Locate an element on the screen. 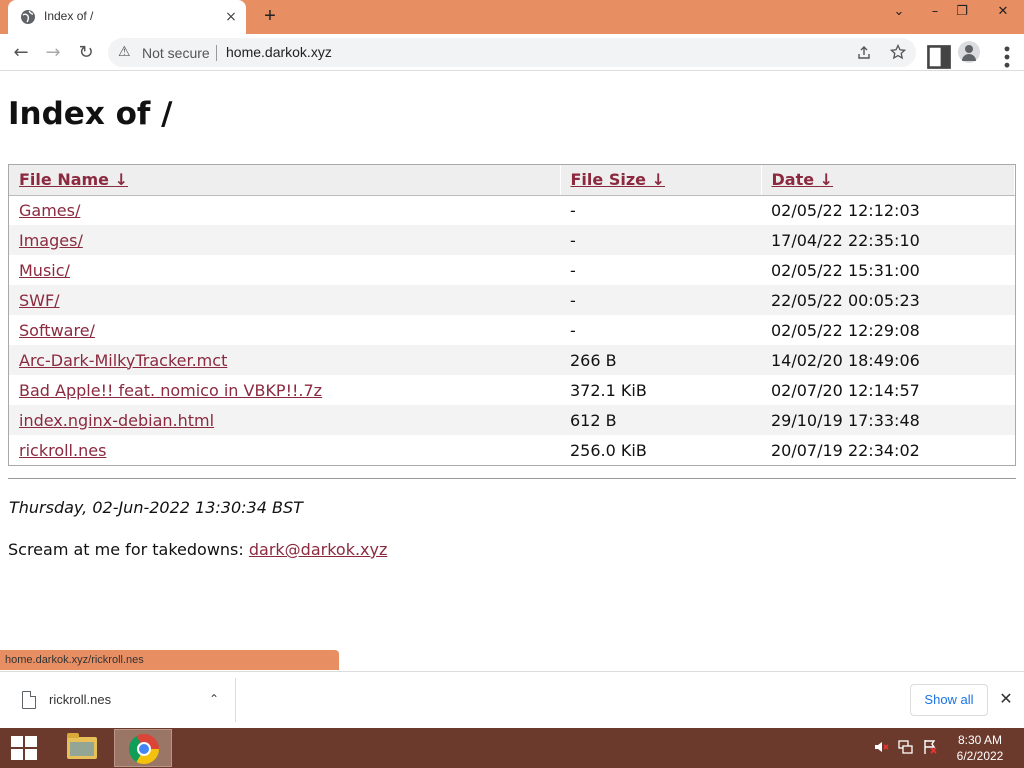  chrome-icon is located at coordinates (144, 749).